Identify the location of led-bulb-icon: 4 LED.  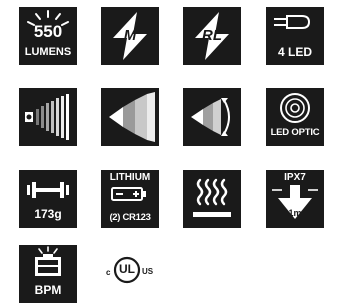
(295, 36).